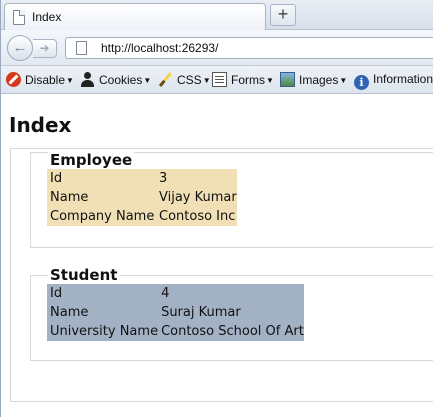 The height and width of the screenshot is (417, 433). I want to click on toolbar-disable-label: Disable, so click(45, 80).